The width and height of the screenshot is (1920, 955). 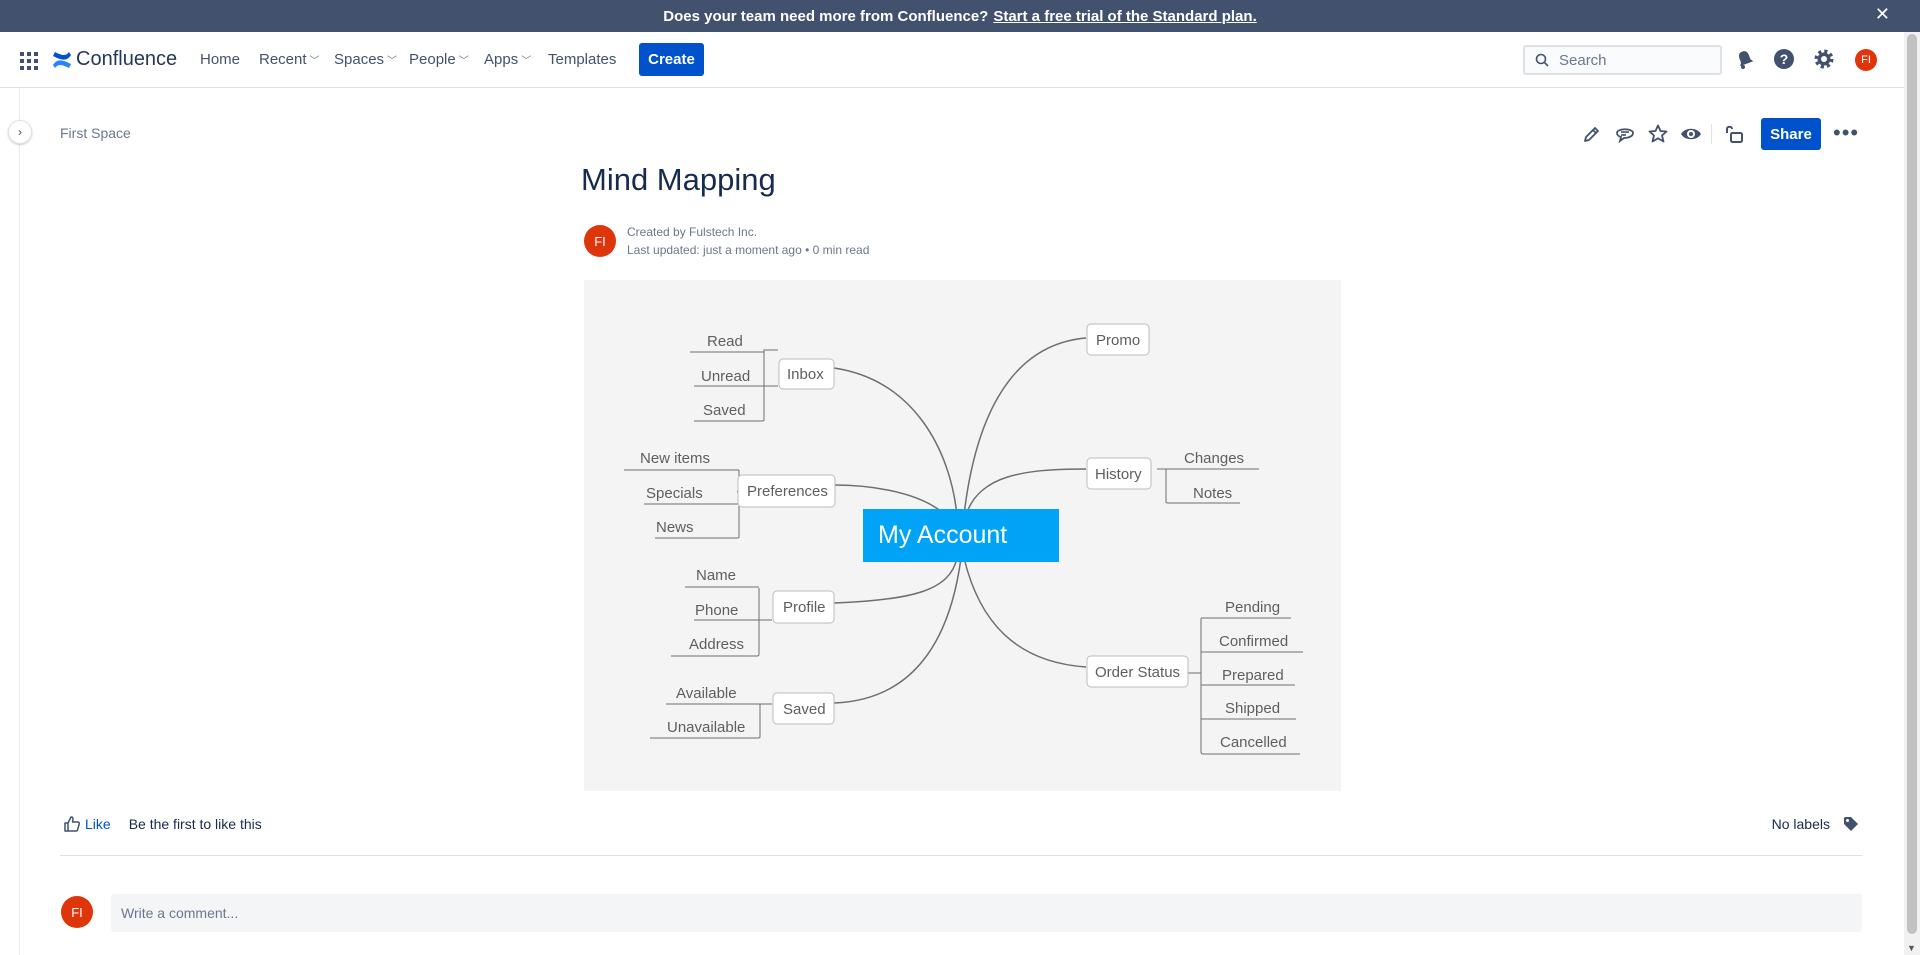 I want to click on read-time: 0 min read, so click(x=841, y=250).